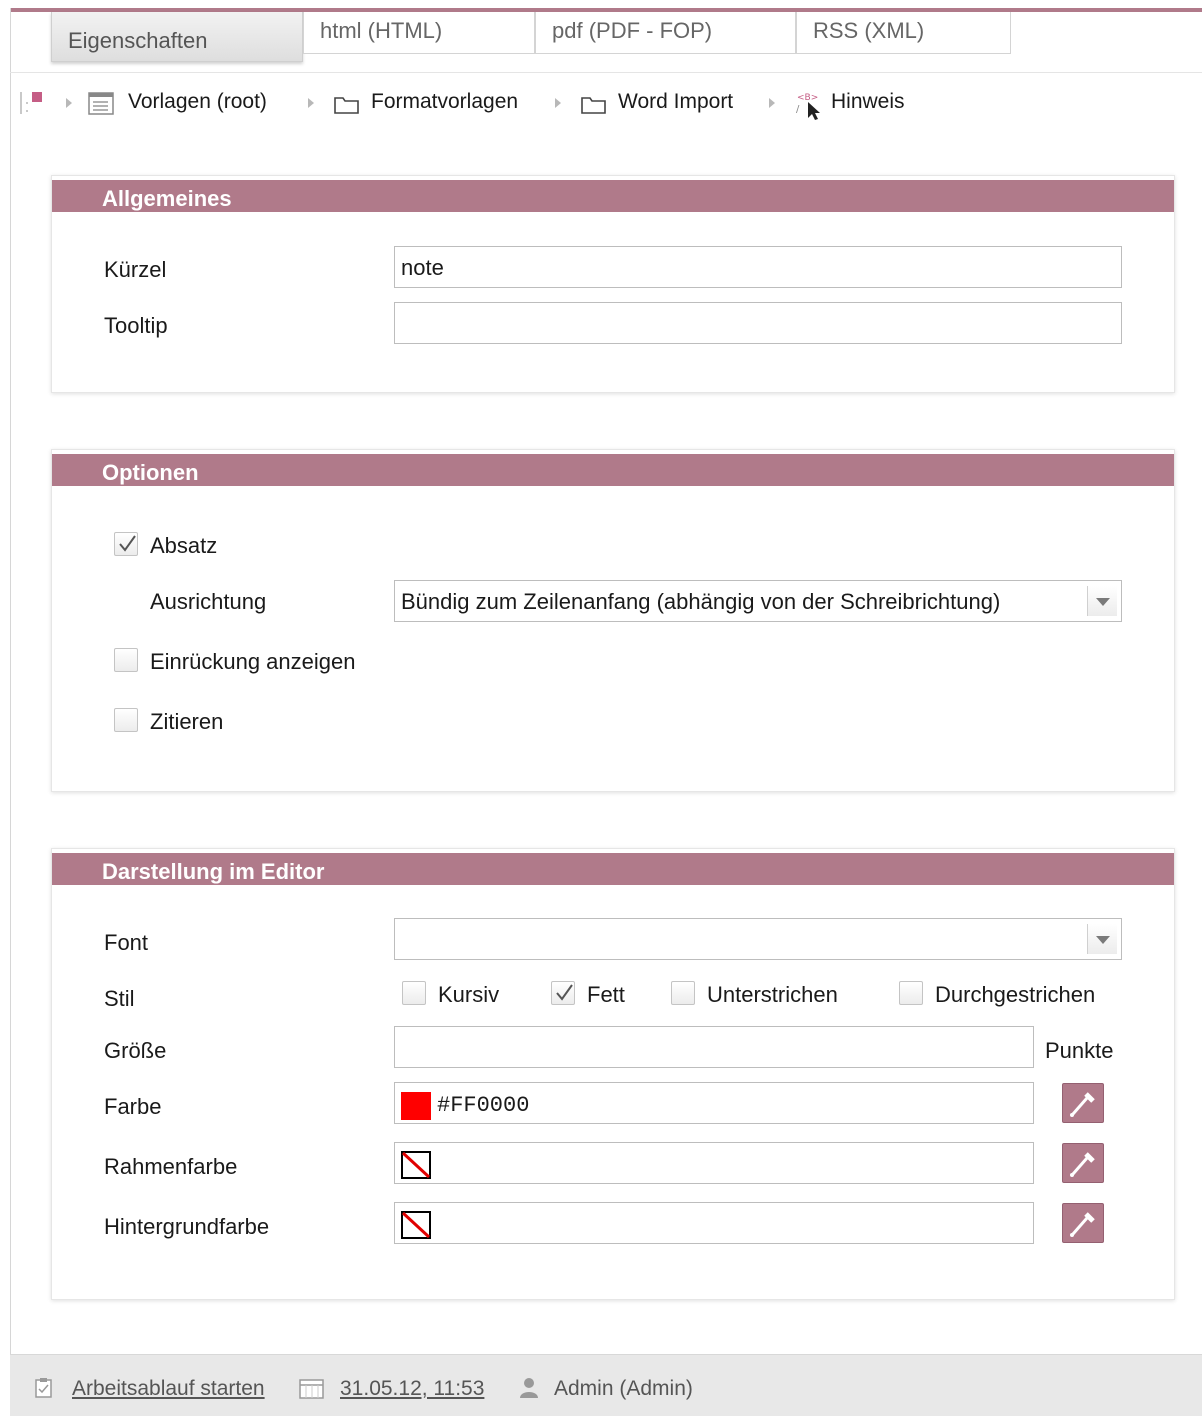 Image resolution: width=1202 pixels, height=1416 pixels. Describe the element at coordinates (714, 1163) in the screenshot. I see `rahmenfarbe-input` at that location.